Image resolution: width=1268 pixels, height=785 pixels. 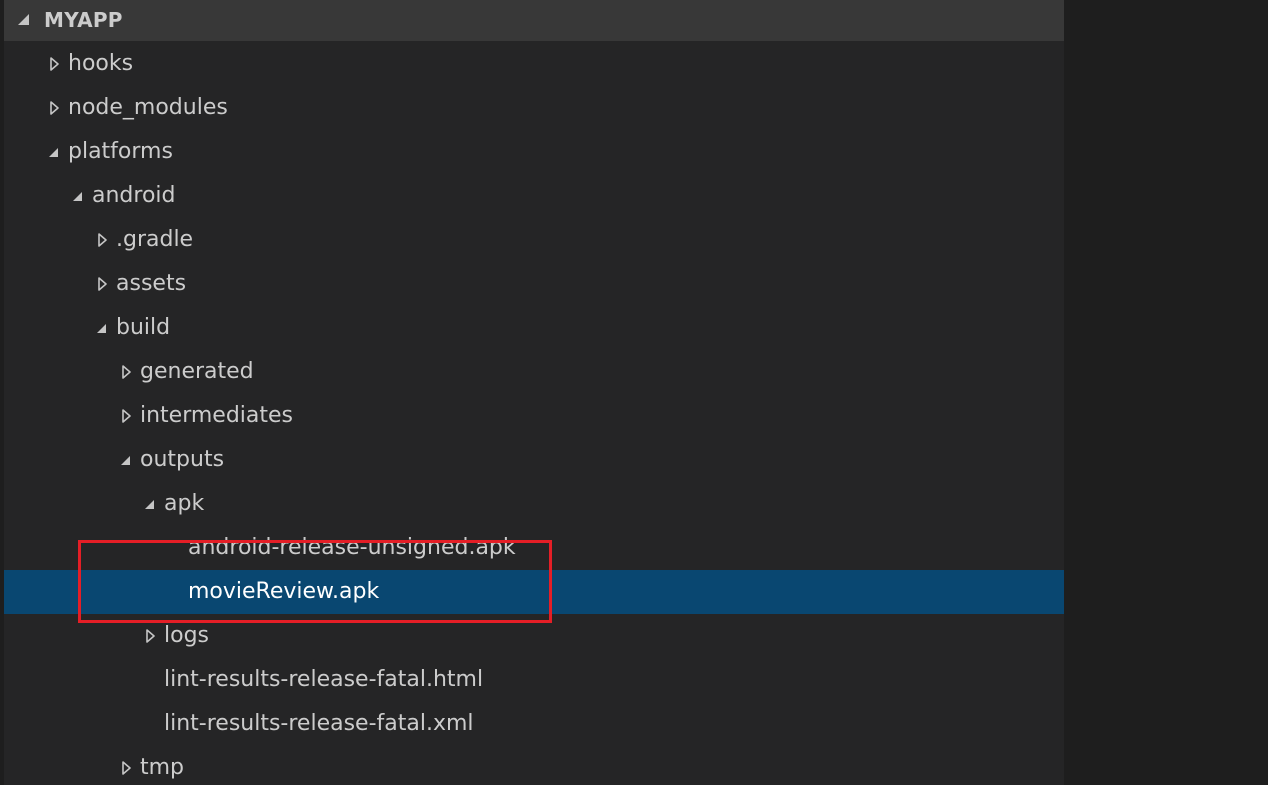 What do you see at coordinates (284, 591) in the screenshot?
I see `tree-item-label: movieReview.apk` at bounding box center [284, 591].